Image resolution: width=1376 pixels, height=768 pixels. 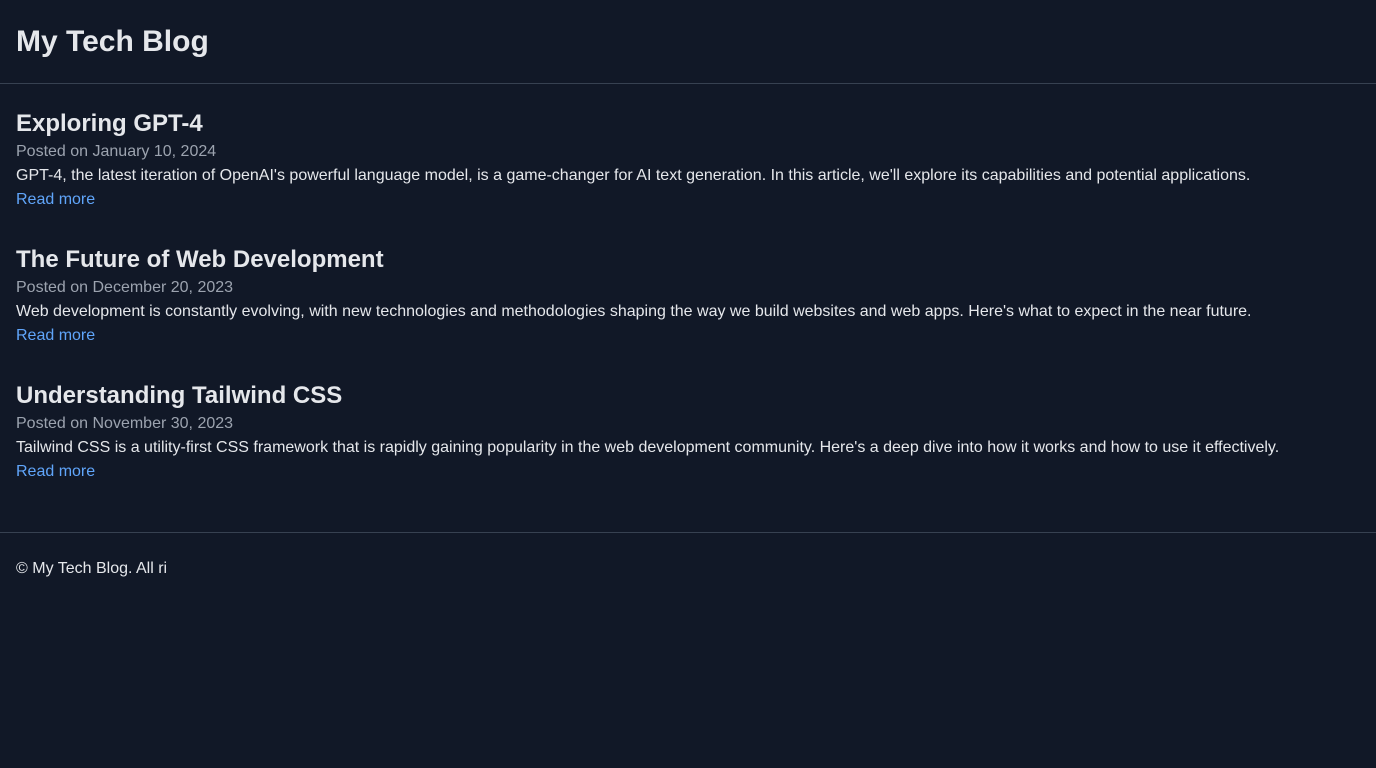 I want to click on site-header: My Tech Blog, so click(x=688, y=42).